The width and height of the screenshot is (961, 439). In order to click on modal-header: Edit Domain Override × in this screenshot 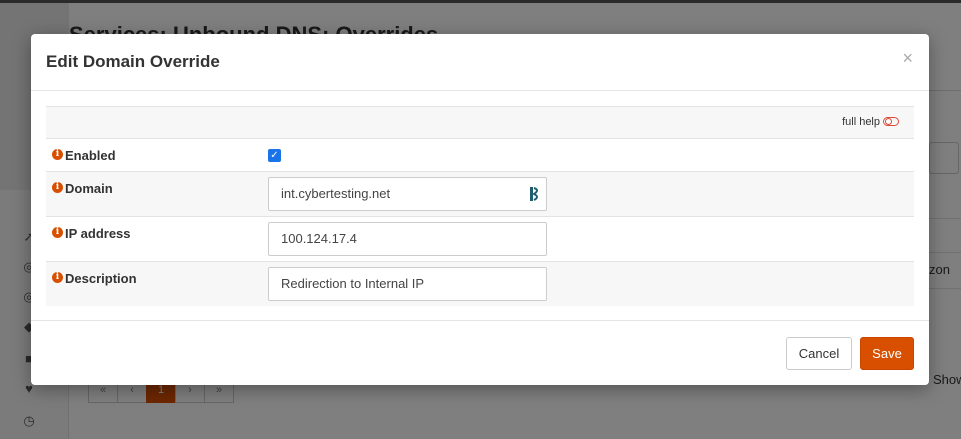, I will do `click(480, 62)`.